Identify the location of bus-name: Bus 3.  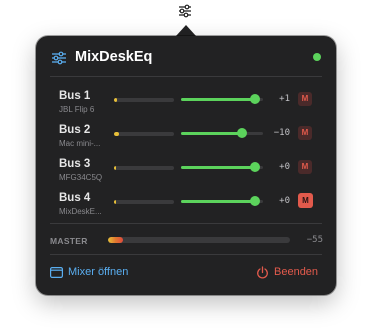
(75, 164).